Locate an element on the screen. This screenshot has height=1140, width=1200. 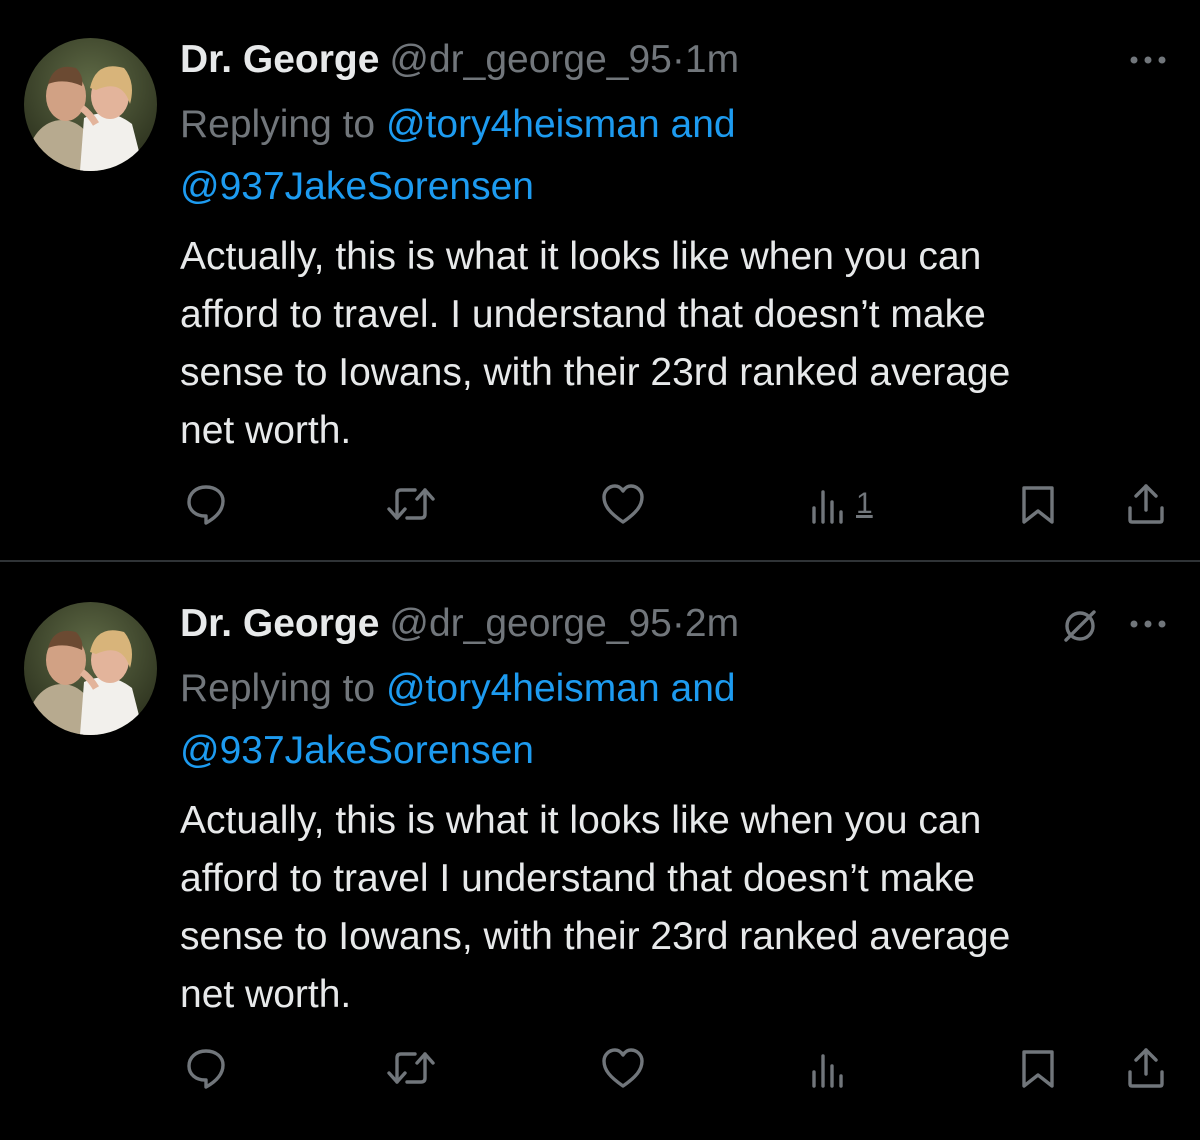
views-button: 1 is located at coordinates (840, 504).